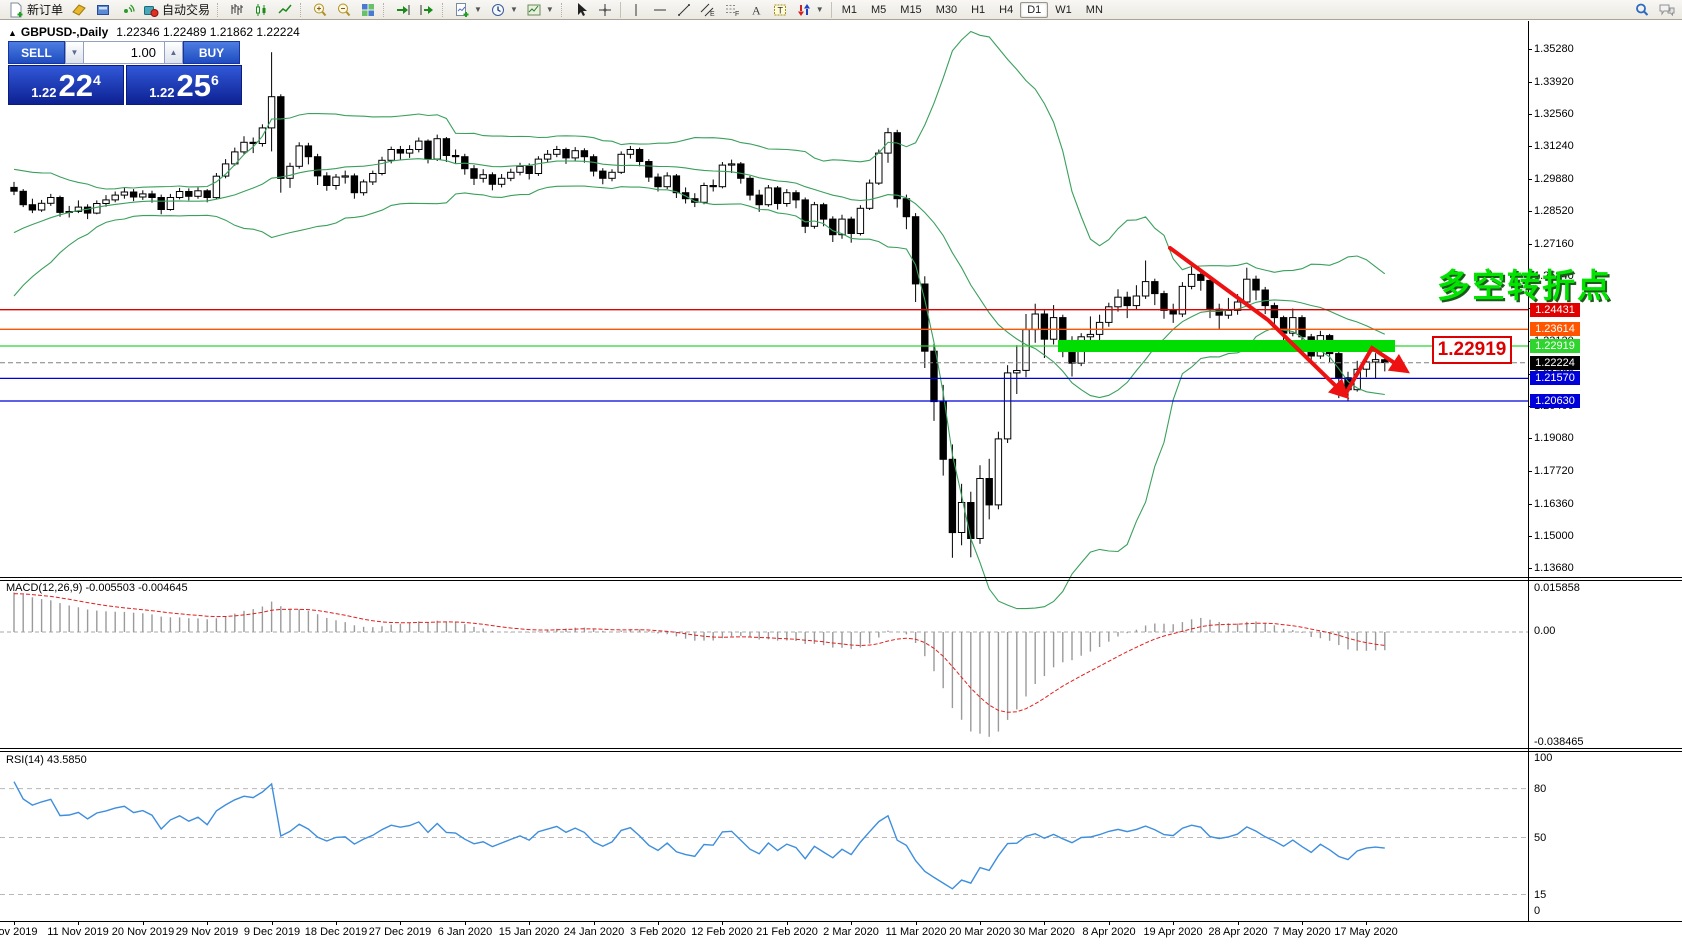 The height and width of the screenshot is (945, 1682). What do you see at coordinates (1540, 895) in the screenshot?
I see `rsi-axis-label: 15` at bounding box center [1540, 895].